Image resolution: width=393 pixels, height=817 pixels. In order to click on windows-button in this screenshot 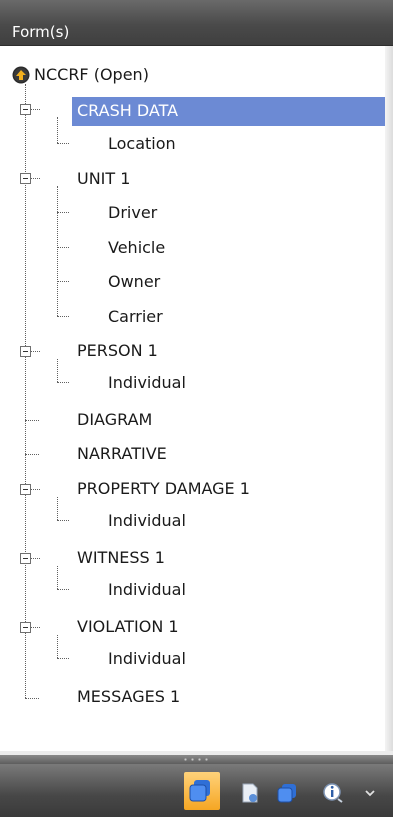, I will do `click(287, 793)`.